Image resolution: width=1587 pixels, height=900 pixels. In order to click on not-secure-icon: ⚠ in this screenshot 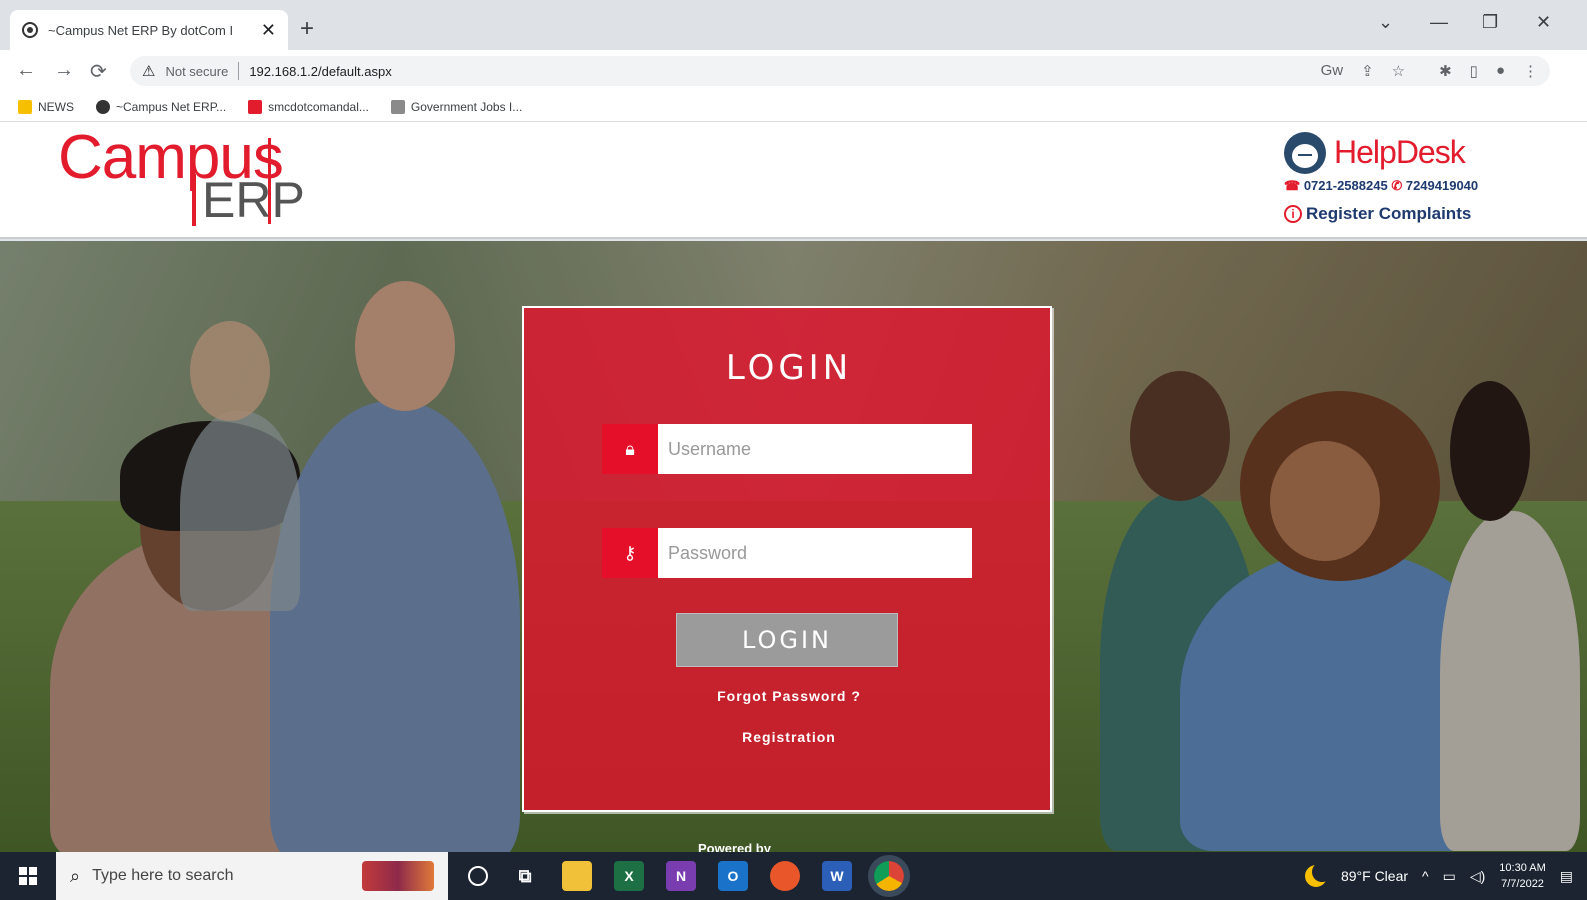, I will do `click(148, 71)`.